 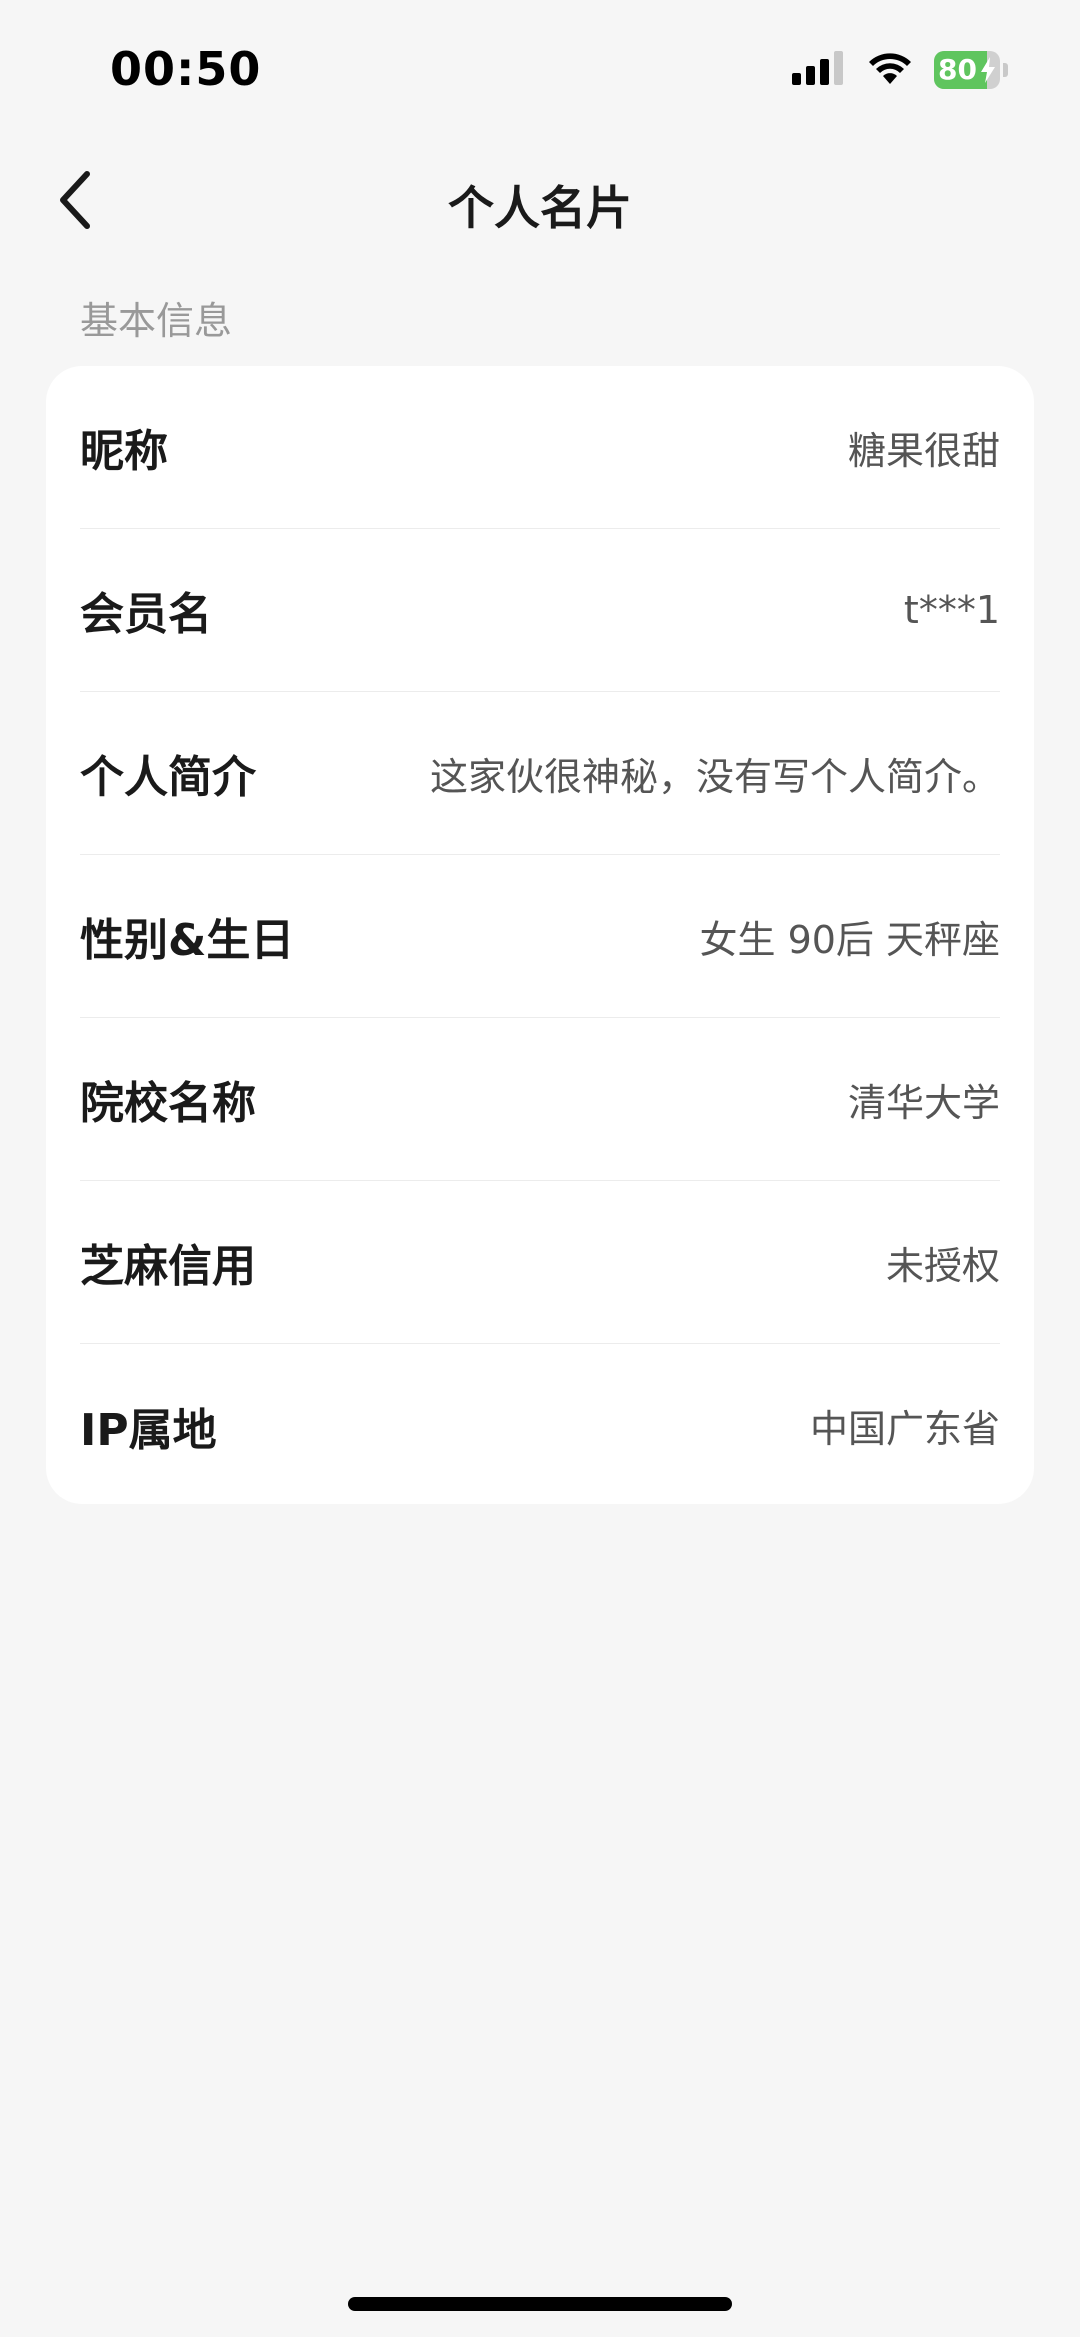 I want to click on status-time: 00:50, so click(x=186, y=69).